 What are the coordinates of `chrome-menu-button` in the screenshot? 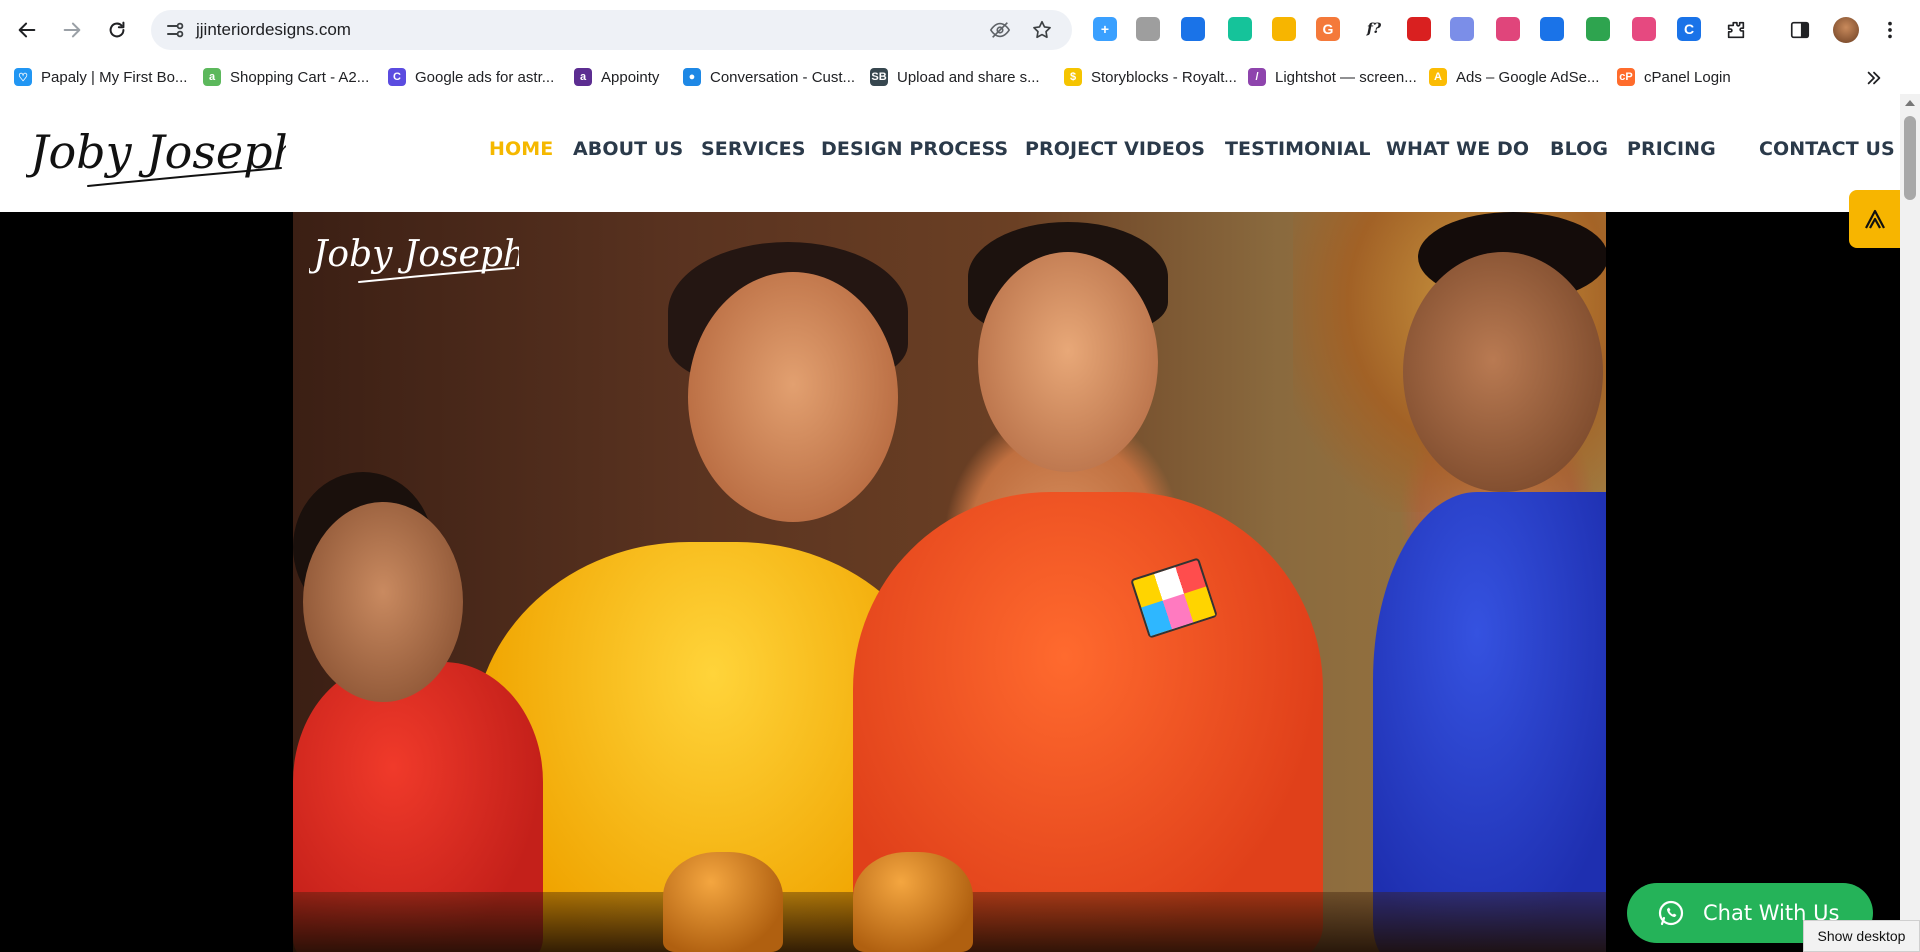 It's located at (1890, 30).